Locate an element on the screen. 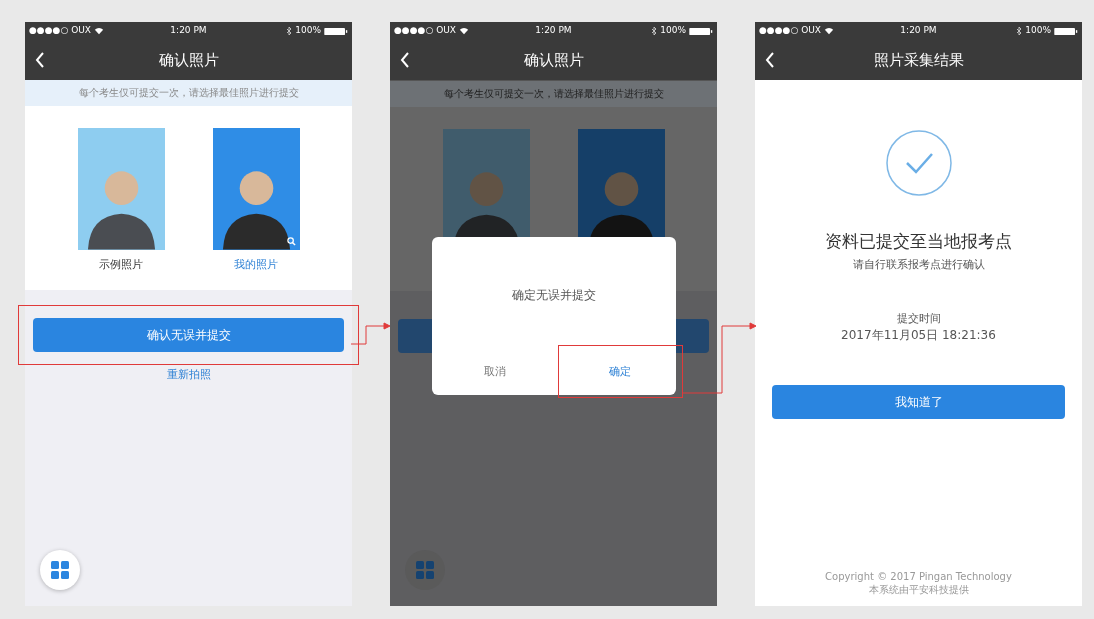  acknowledge-button: 我知道了 is located at coordinates (918, 401).